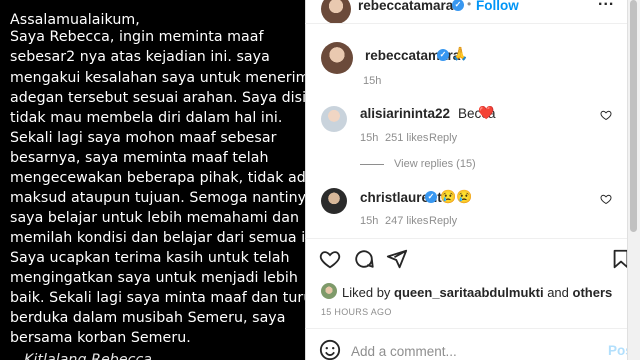  I want to click on statement-line: mengingatkan saya untuk menjadi lebih, so click(154, 278).